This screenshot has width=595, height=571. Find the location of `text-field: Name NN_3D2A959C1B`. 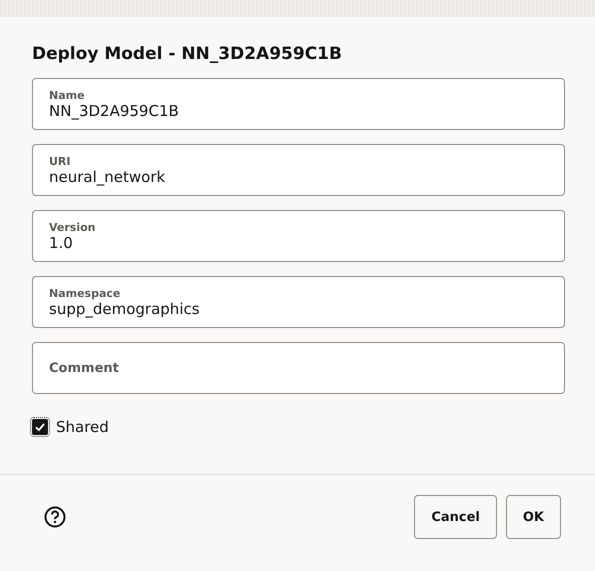

text-field: Name NN_3D2A959C1B is located at coordinates (298, 104).